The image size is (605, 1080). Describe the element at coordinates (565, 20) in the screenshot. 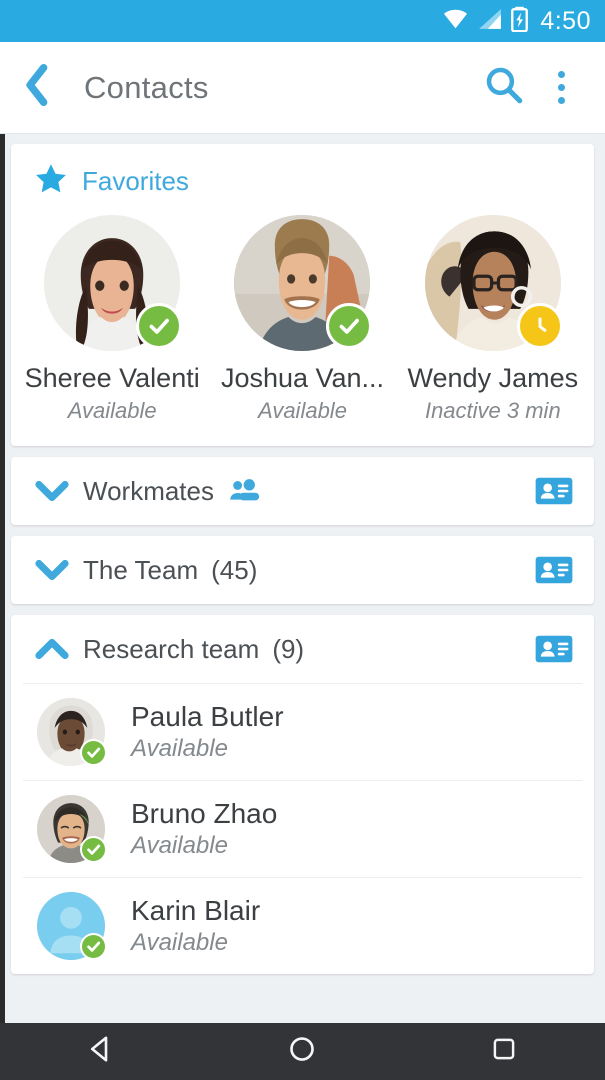

I see `status-time: 4:50` at that location.